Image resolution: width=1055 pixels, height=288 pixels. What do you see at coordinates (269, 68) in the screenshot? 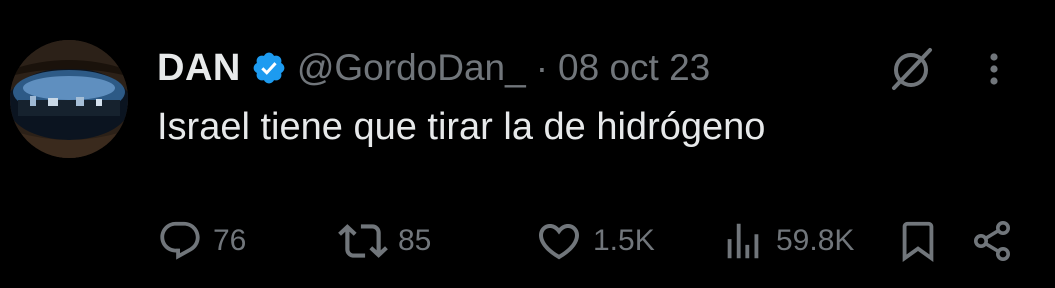
I see `verified-badge-icon` at bounding box center [269, 68].